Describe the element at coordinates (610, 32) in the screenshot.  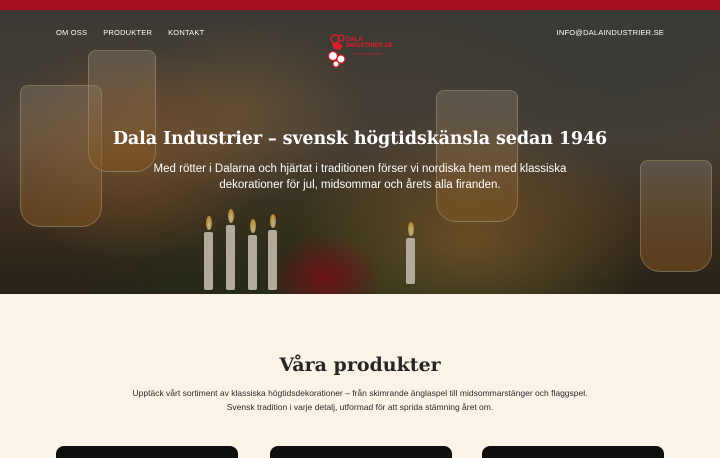
I see `contact-email-link: INFO@DALAINDUSTRIER.SE` at that location.